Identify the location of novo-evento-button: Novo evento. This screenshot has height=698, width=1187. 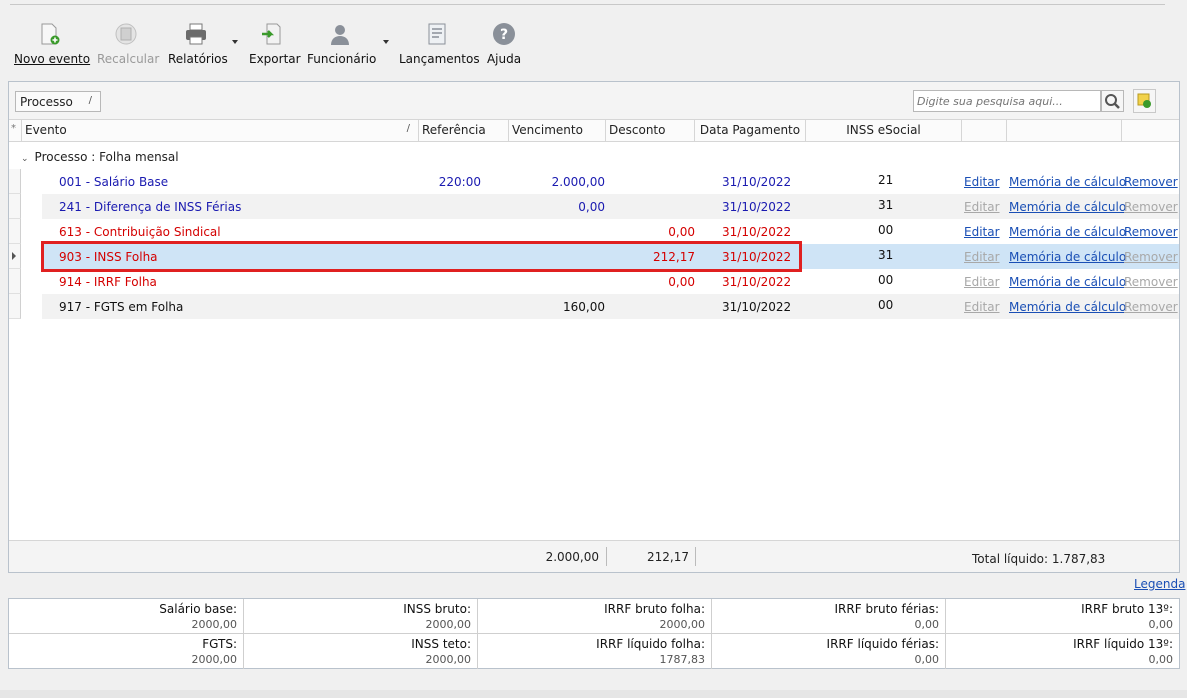
(52, 46).